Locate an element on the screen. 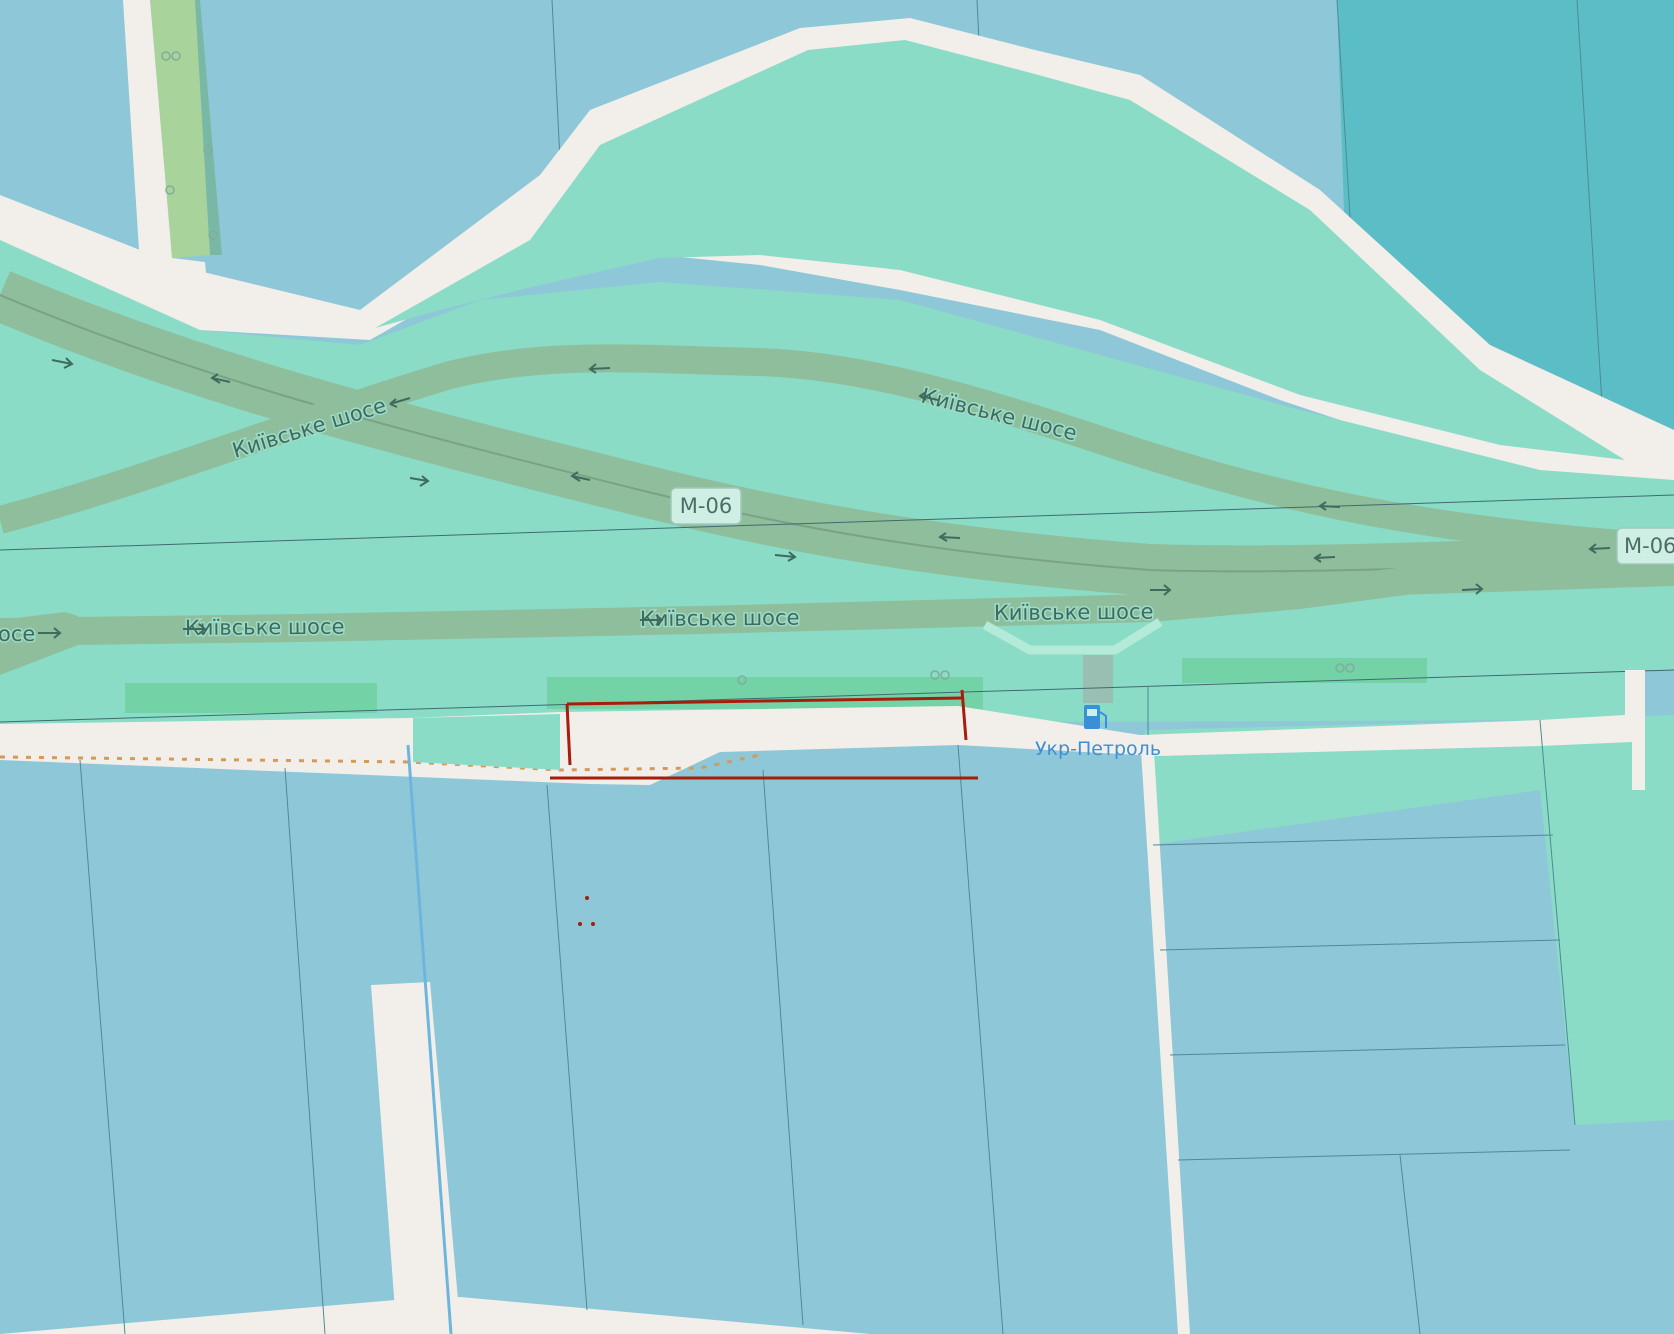 The height and width of the screenshot is (1334, 1674). road-label-lower-3: Київське шосе is located at coordinates (1074, 612).